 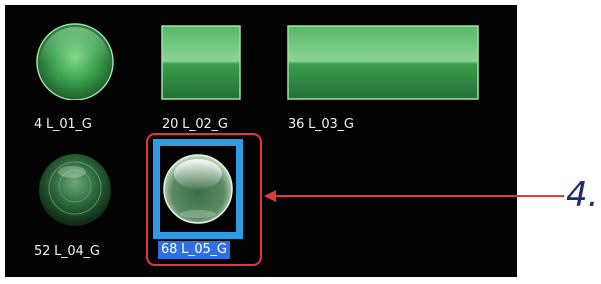 I want to click on callout-arrow-icon, so click(x=414, y=196).